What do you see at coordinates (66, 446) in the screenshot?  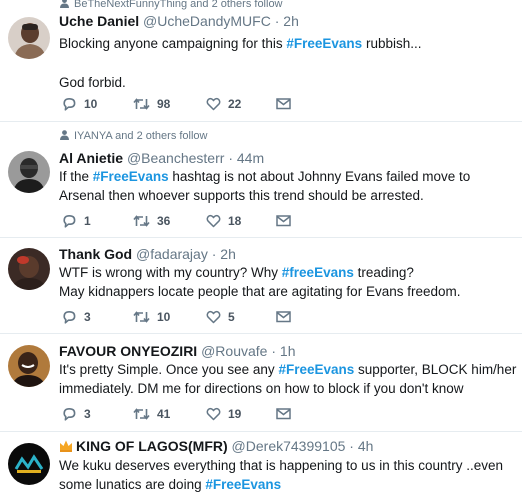 I see `crown-icon` at bounding box center [66, 446].